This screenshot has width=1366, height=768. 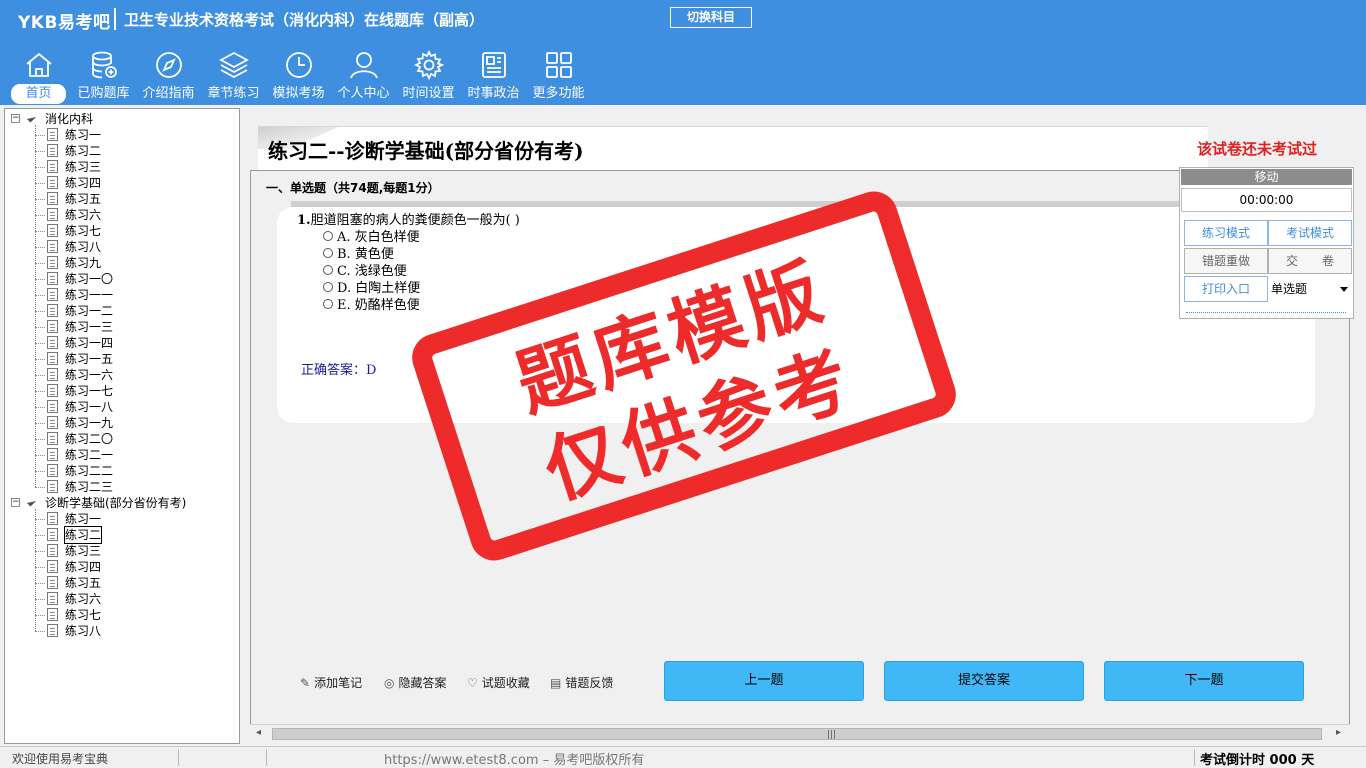 What do you see at coordinates (258, 732) in the screenshot?
I see `scroll-left-icon: ◂` at bounding box center [258, 732].